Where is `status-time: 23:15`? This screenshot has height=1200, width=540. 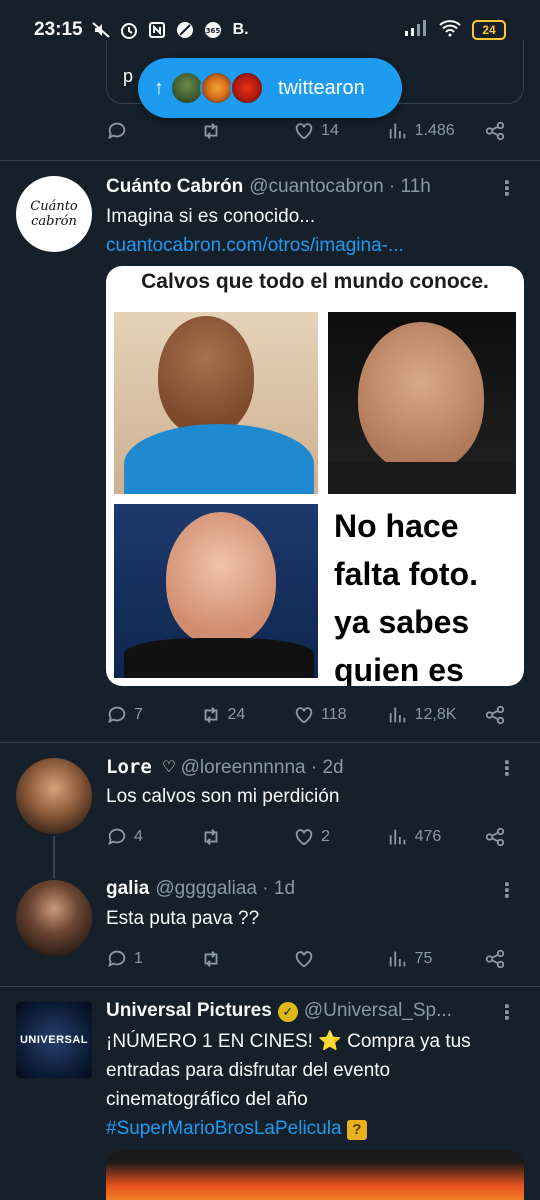
status-time: 23:15 is located at coordinates (58, 29).